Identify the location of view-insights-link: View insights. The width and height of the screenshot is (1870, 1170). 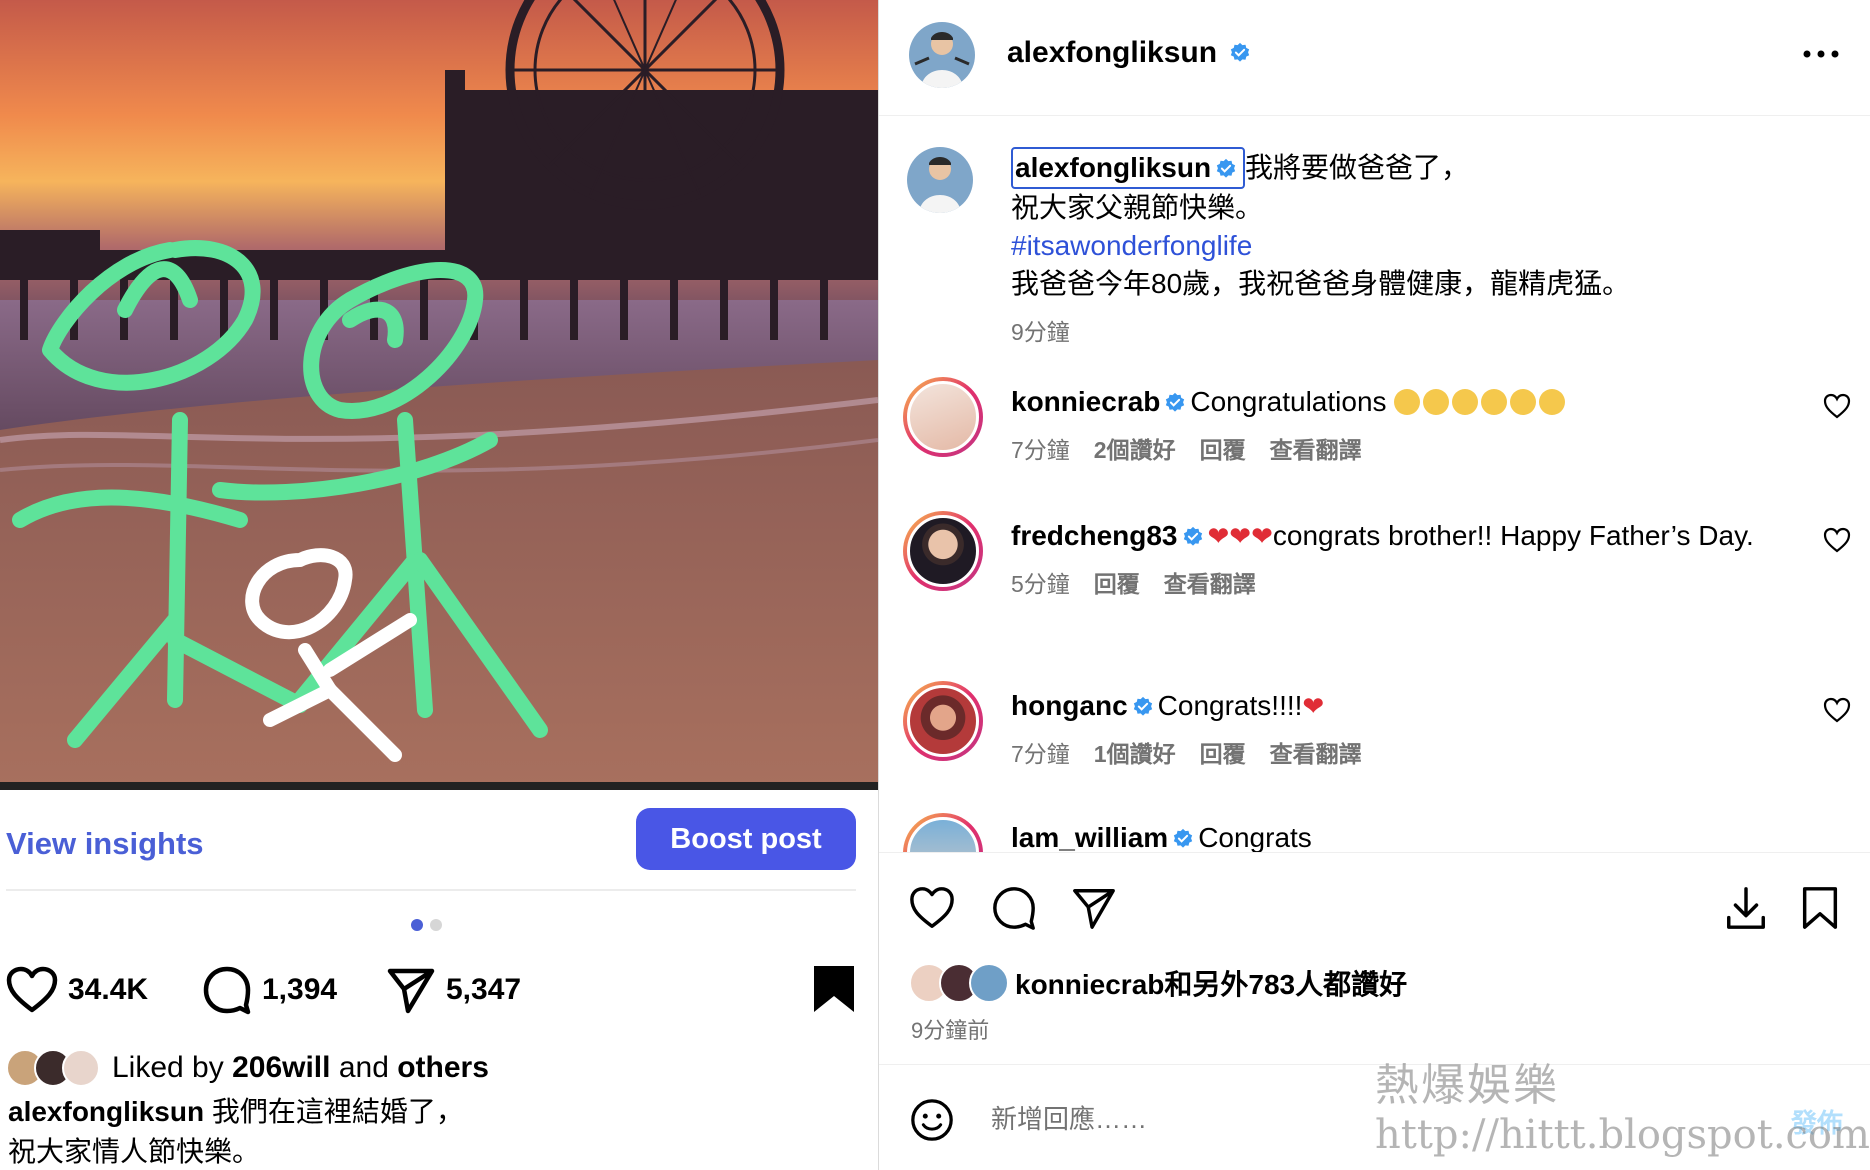
(105, 844).